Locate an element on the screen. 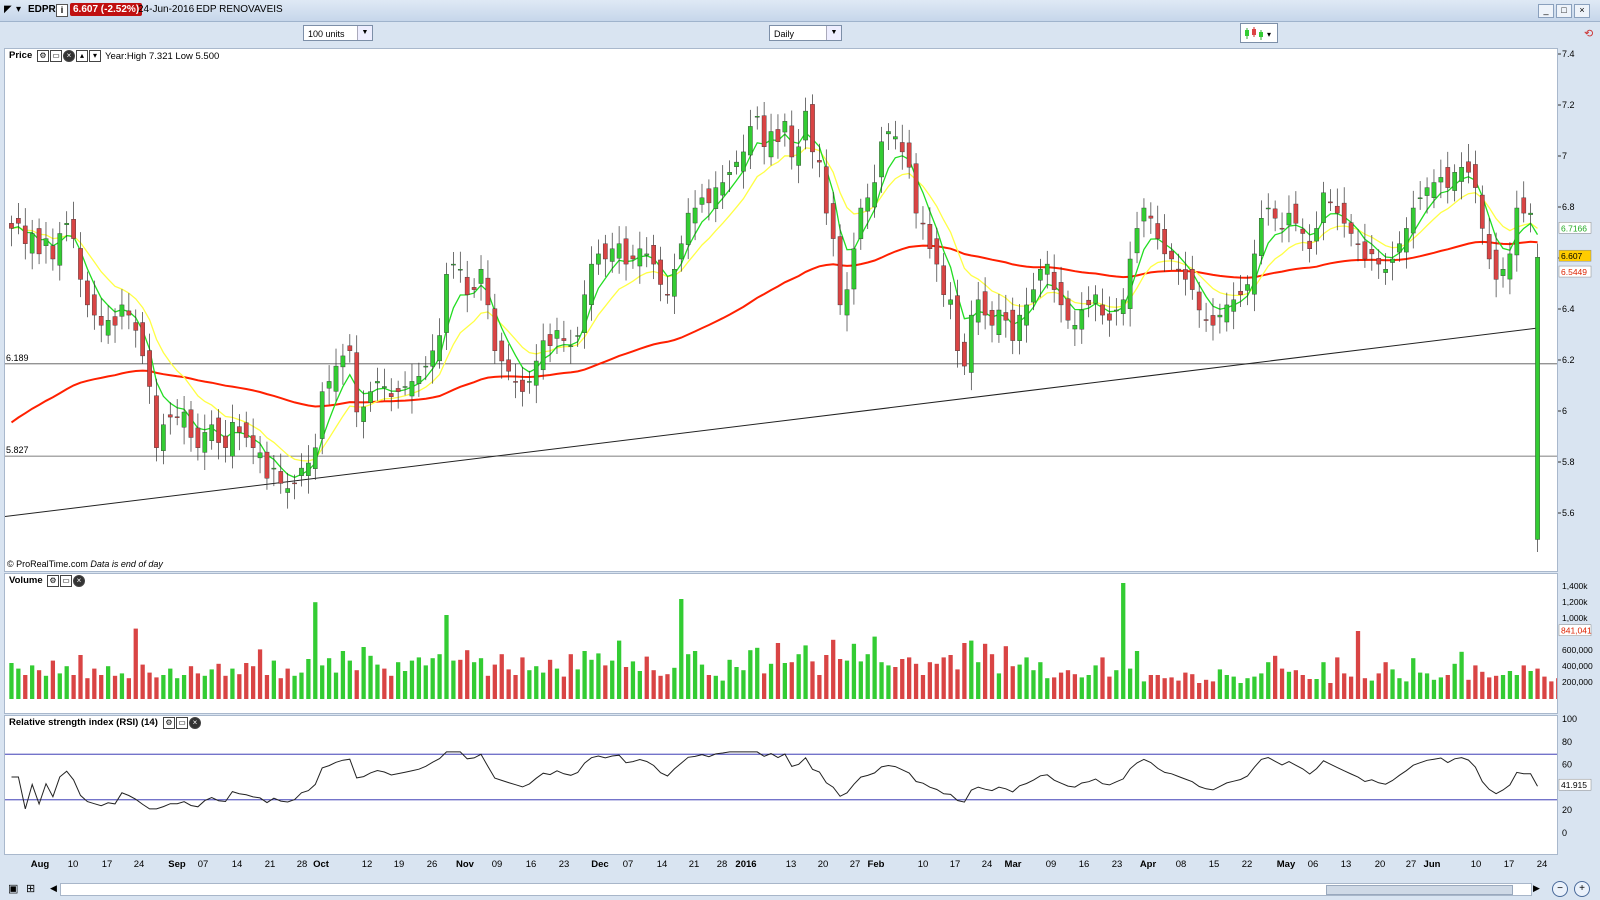 The width and height of the screenshot is (1600, 900). scrollbar-thumb is located at coordinates (1419, 890).